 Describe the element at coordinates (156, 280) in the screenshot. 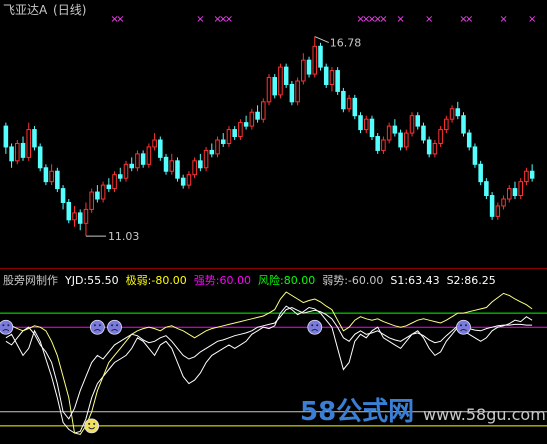

I see `indicator-value: 极弱:-80.00` at that location.